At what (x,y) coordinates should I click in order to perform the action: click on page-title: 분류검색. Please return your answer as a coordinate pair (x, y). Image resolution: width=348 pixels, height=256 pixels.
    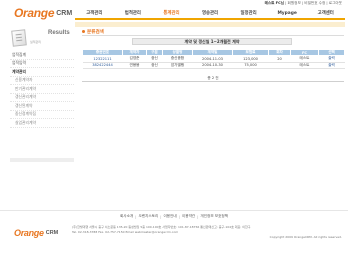
    Looking at the image, I should click on (95, 32).